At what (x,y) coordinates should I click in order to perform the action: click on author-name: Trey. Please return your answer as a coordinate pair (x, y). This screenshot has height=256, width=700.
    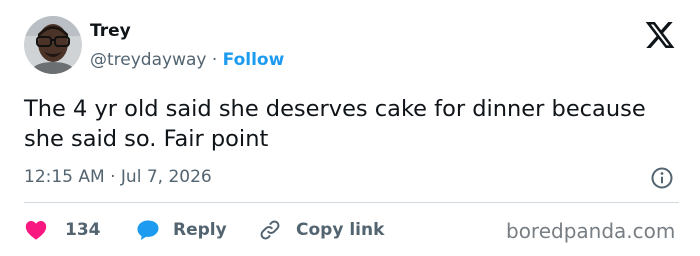
    Looking at the image, I should click on (110, 31).